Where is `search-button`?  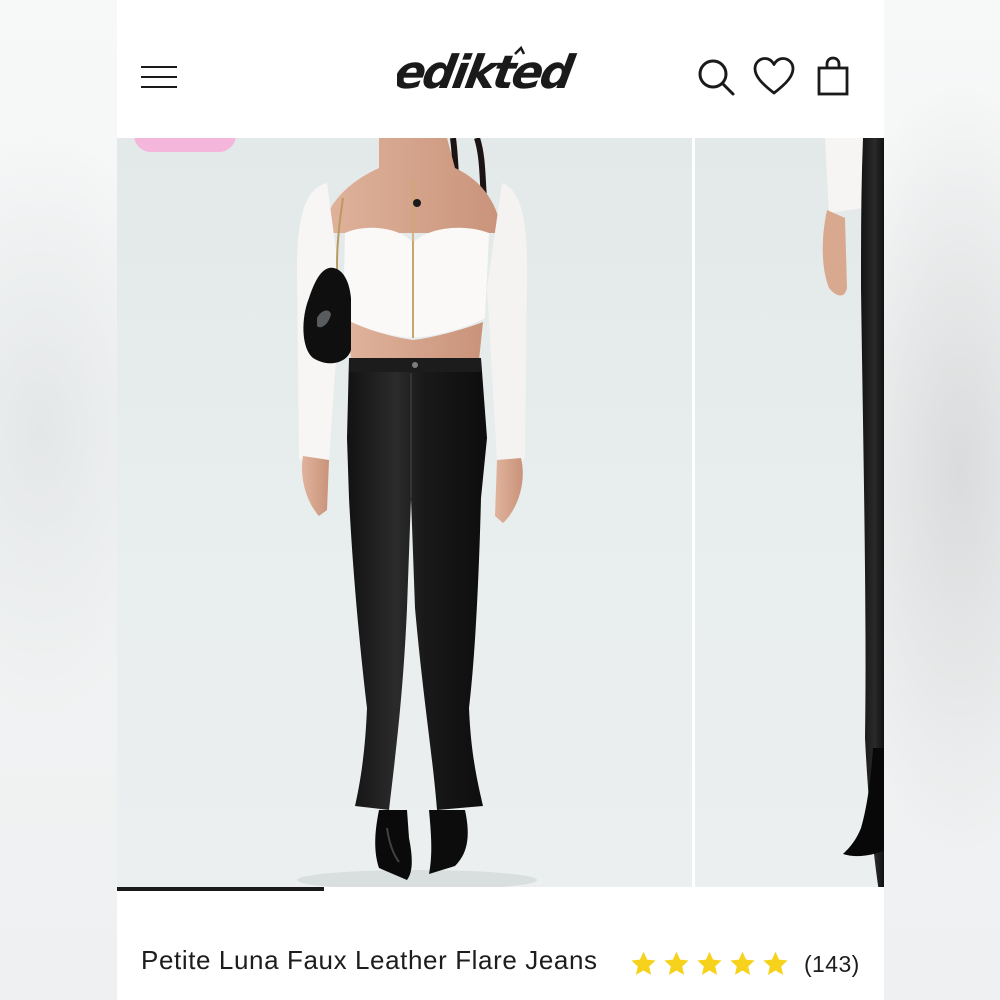 search-button is located at coordinates (716, 77).